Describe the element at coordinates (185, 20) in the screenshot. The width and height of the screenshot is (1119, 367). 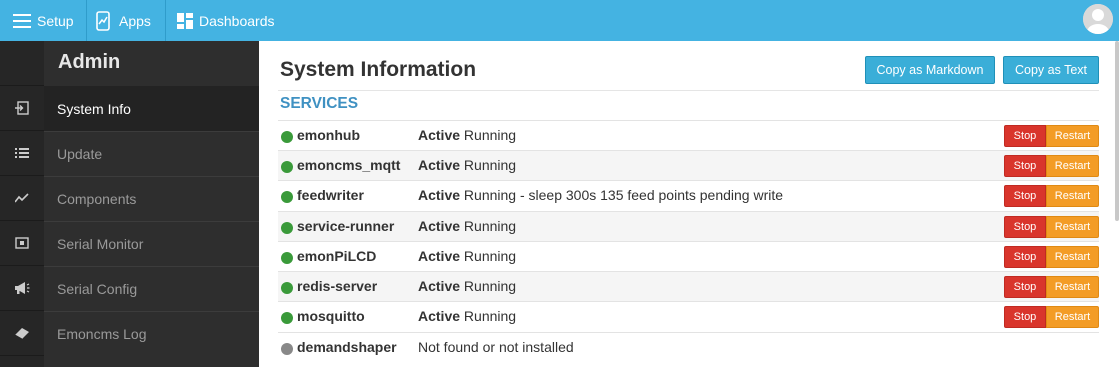
I see `dashboard-grid-icon` at that location.